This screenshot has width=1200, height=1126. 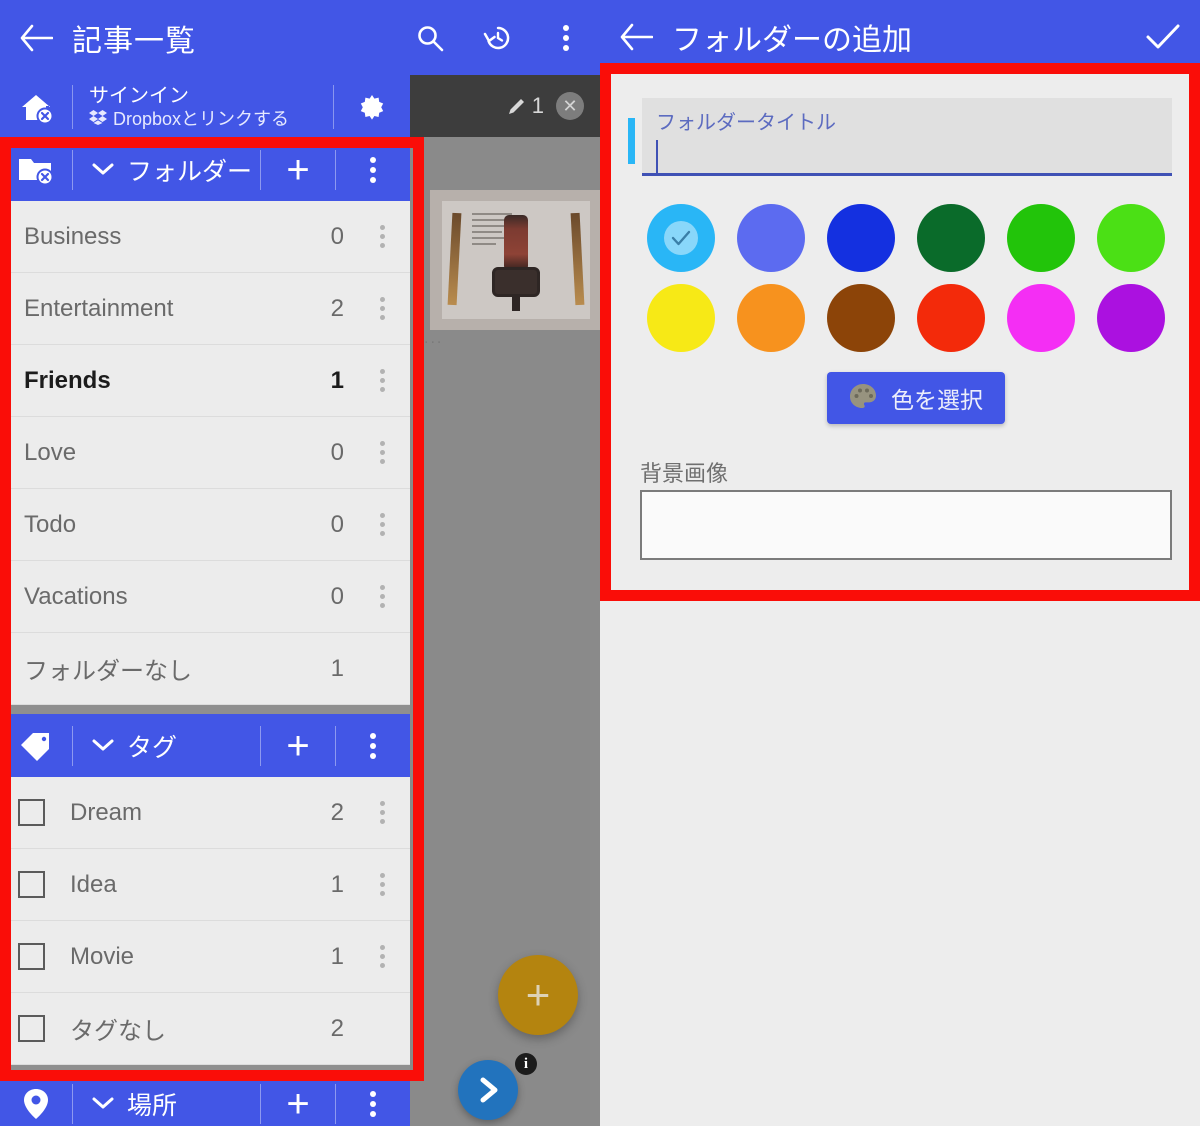 I want to click on background-image-picker, so click(x=906, y=525).